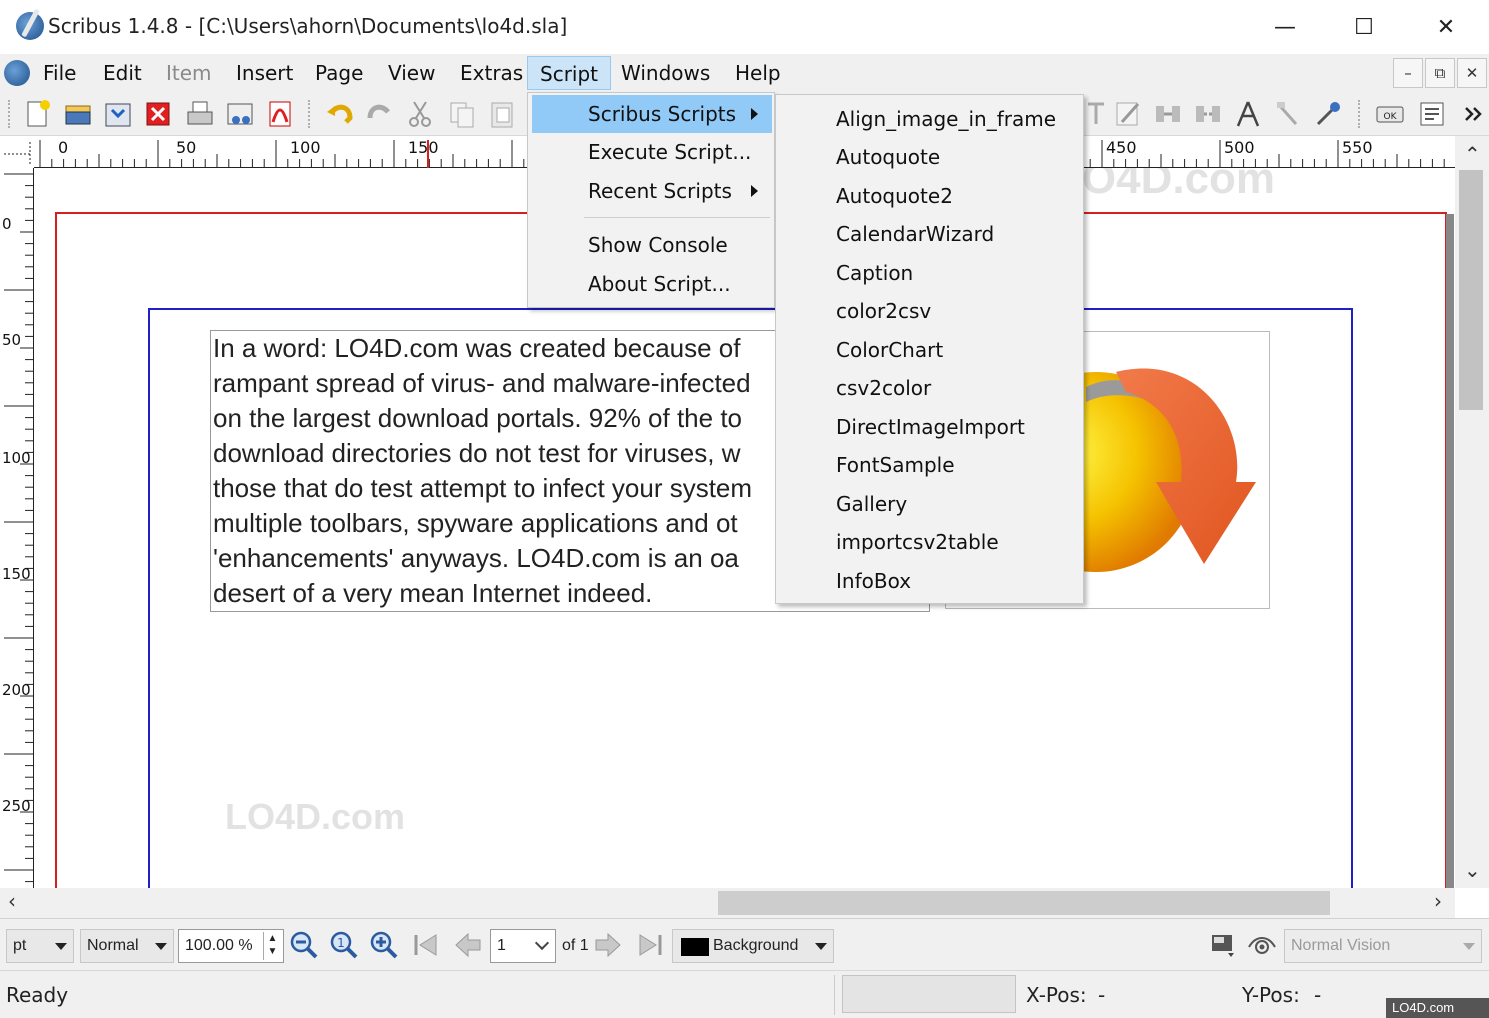  Describe the element at coordinates (1473, 114) in the screenshot. I see `more-icon` at that location.